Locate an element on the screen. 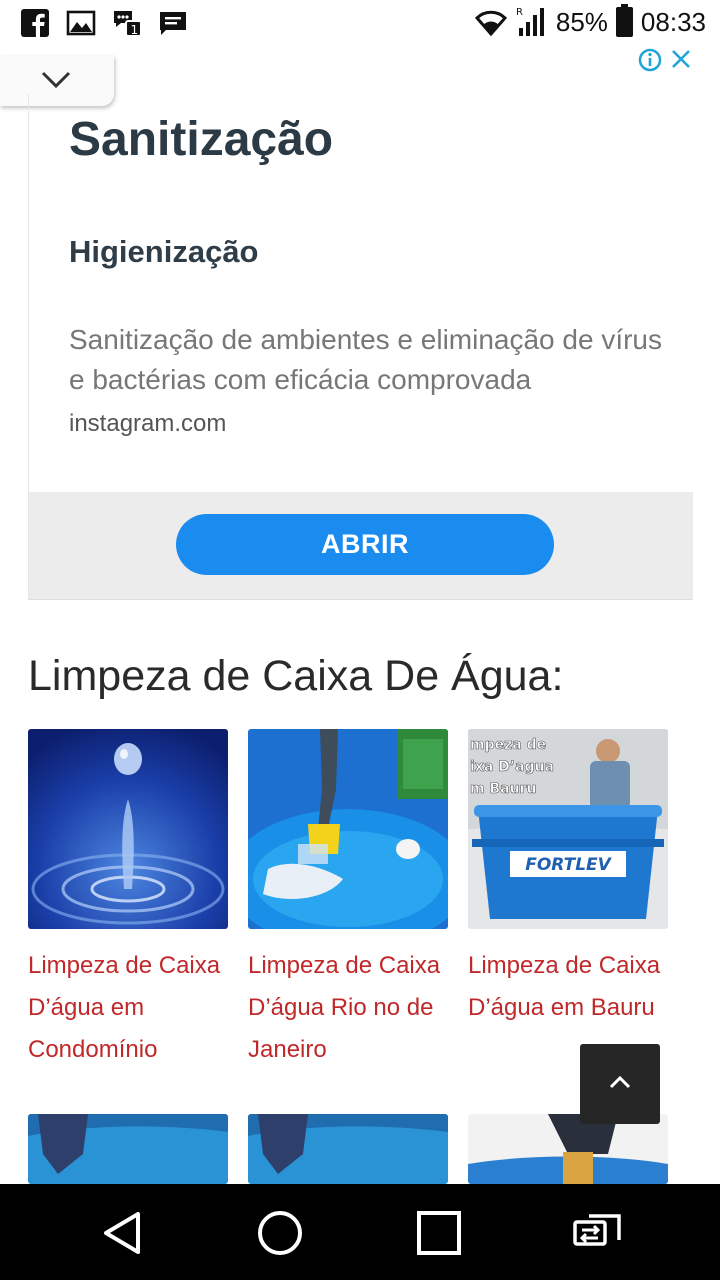  ad-info-icon is located at coordinates (650, 60).